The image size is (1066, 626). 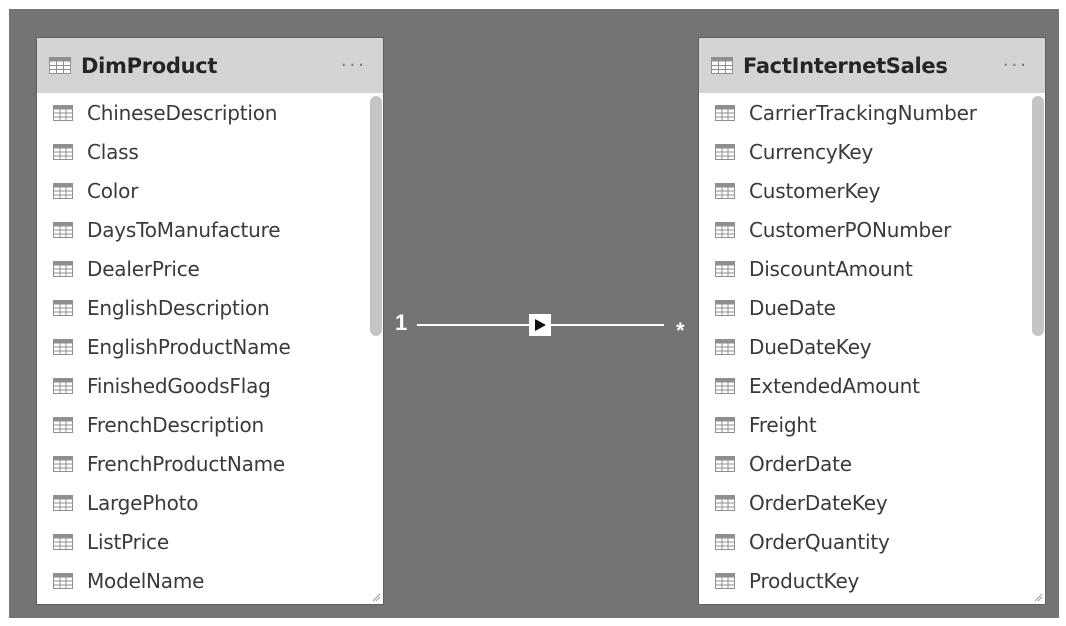 I want to click on field-label: DaysToManufacture, so click(x=184, y=229).